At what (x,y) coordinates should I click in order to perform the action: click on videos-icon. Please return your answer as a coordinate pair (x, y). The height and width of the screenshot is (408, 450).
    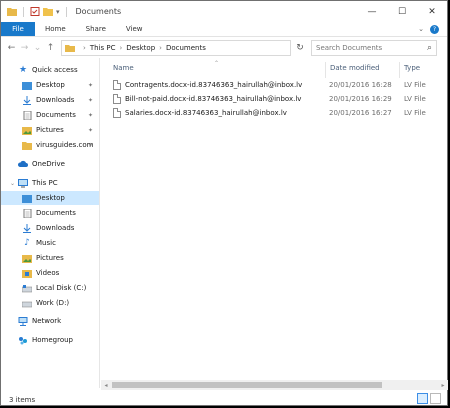
    Looking at the image, I should click on (27, 273).